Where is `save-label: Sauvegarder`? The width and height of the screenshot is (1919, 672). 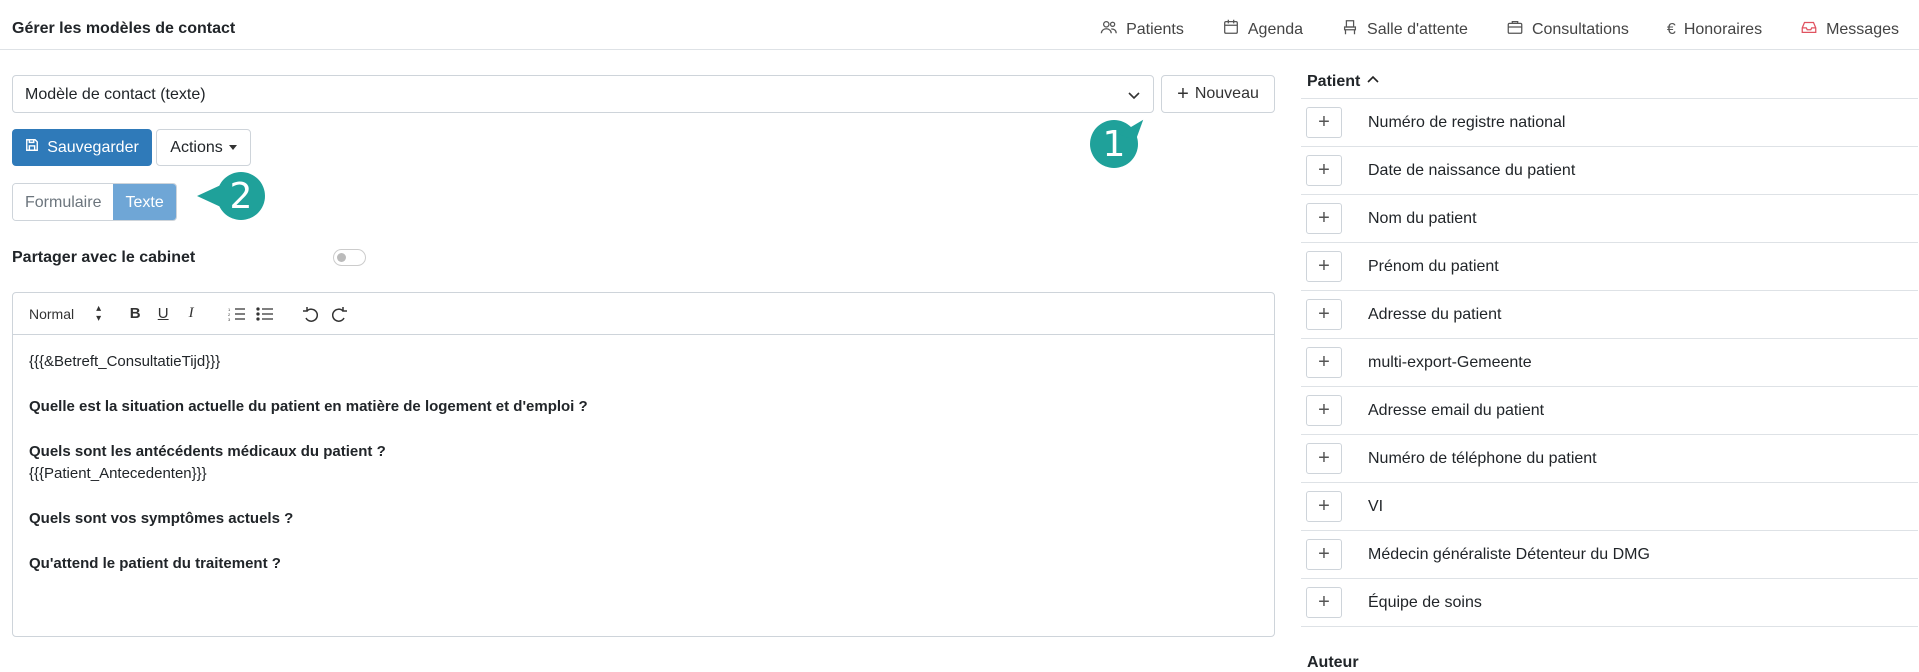 save-label: Sauvegarder is located at coordinates (93, 147).